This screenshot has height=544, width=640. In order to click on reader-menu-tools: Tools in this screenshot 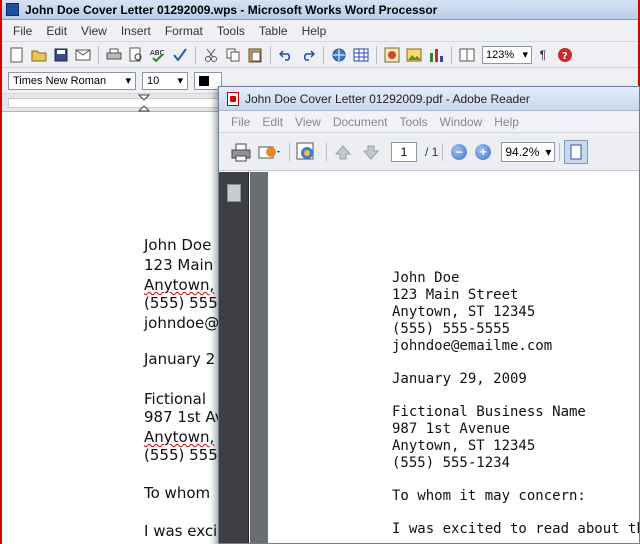, I will do `click(414, 122)`.